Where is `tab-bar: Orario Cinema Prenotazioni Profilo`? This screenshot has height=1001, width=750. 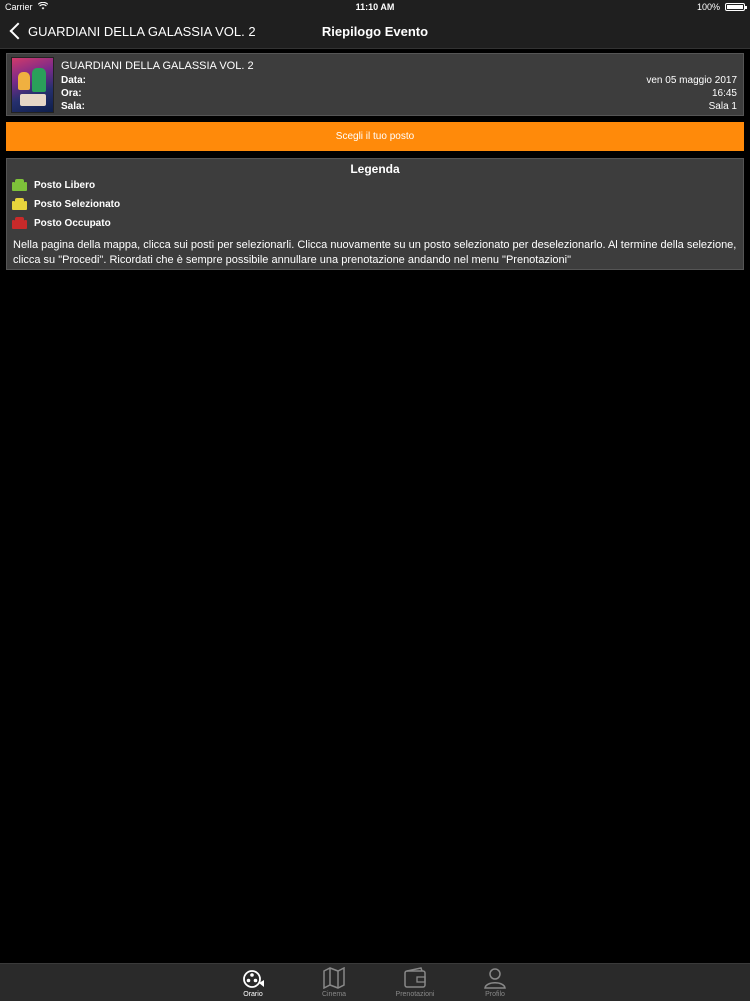
tab-bar: Orario Cinema Prenotazioni Profilo is located at coordinates (375, 982).